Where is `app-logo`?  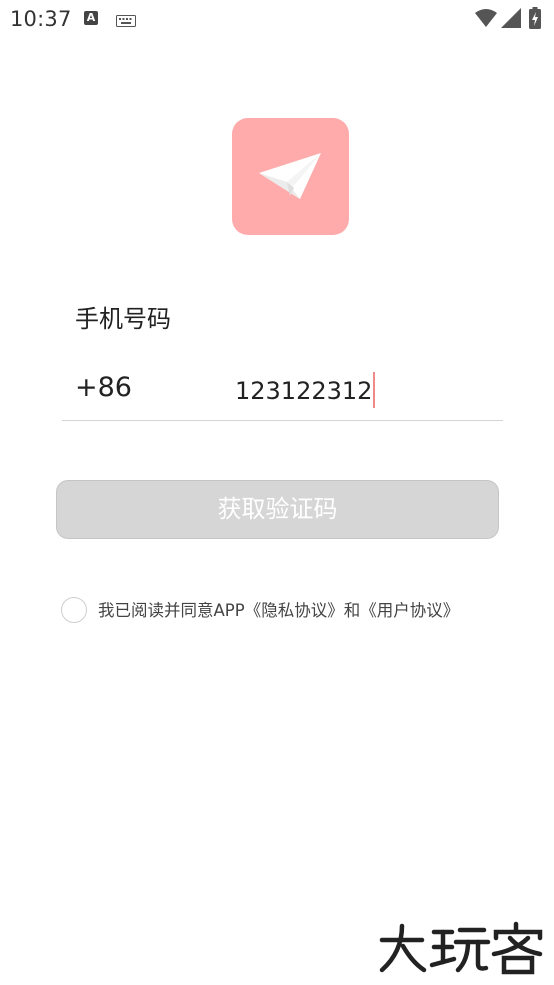
app-logo is located at coordinates (290, 176).